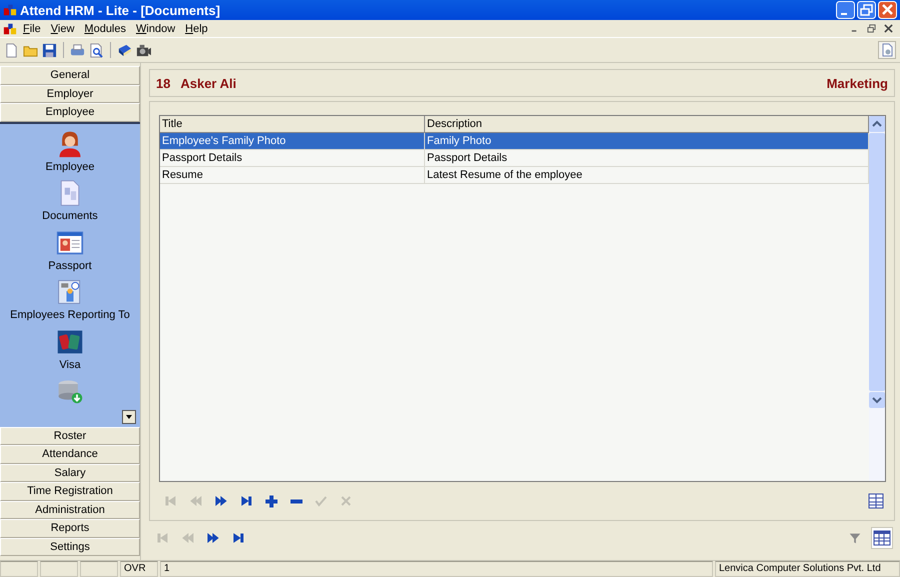 The height and width of the screenshot is (577, 900). Describe the element at coordinates (882, 538) in the screenshot. I see `table-icon` at that location.